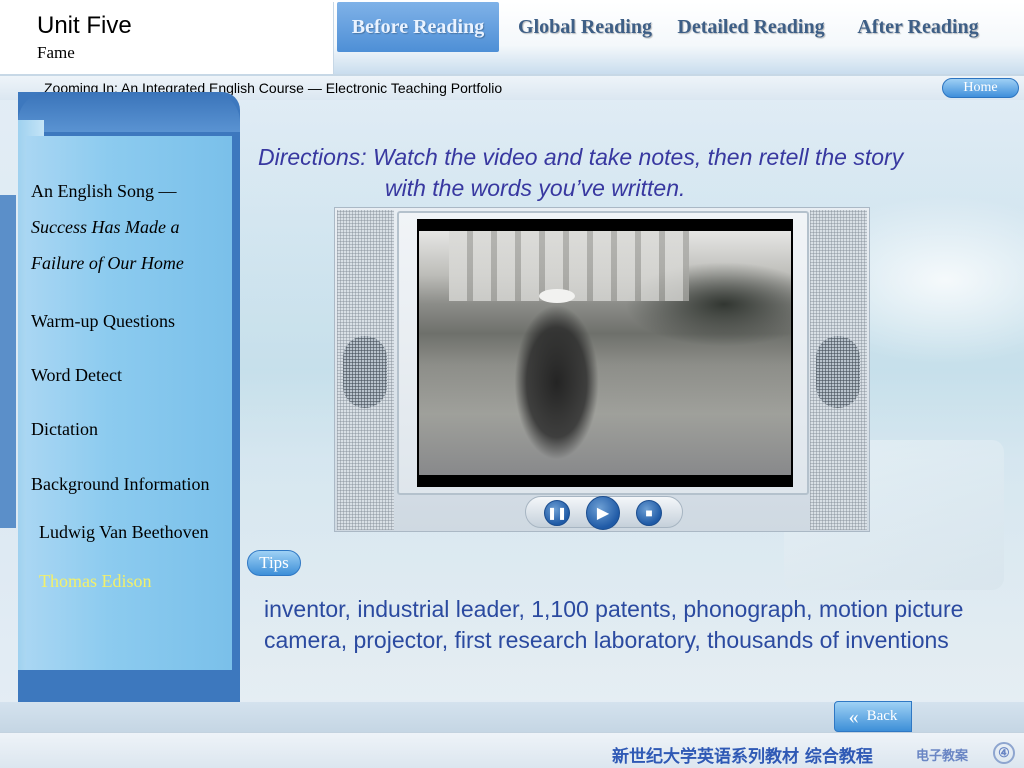  What do you see at coordinates (104, 191) in the screenshot?
I see `sidebar-item-english-song: An English Song —` at bounding box center [104, 191].